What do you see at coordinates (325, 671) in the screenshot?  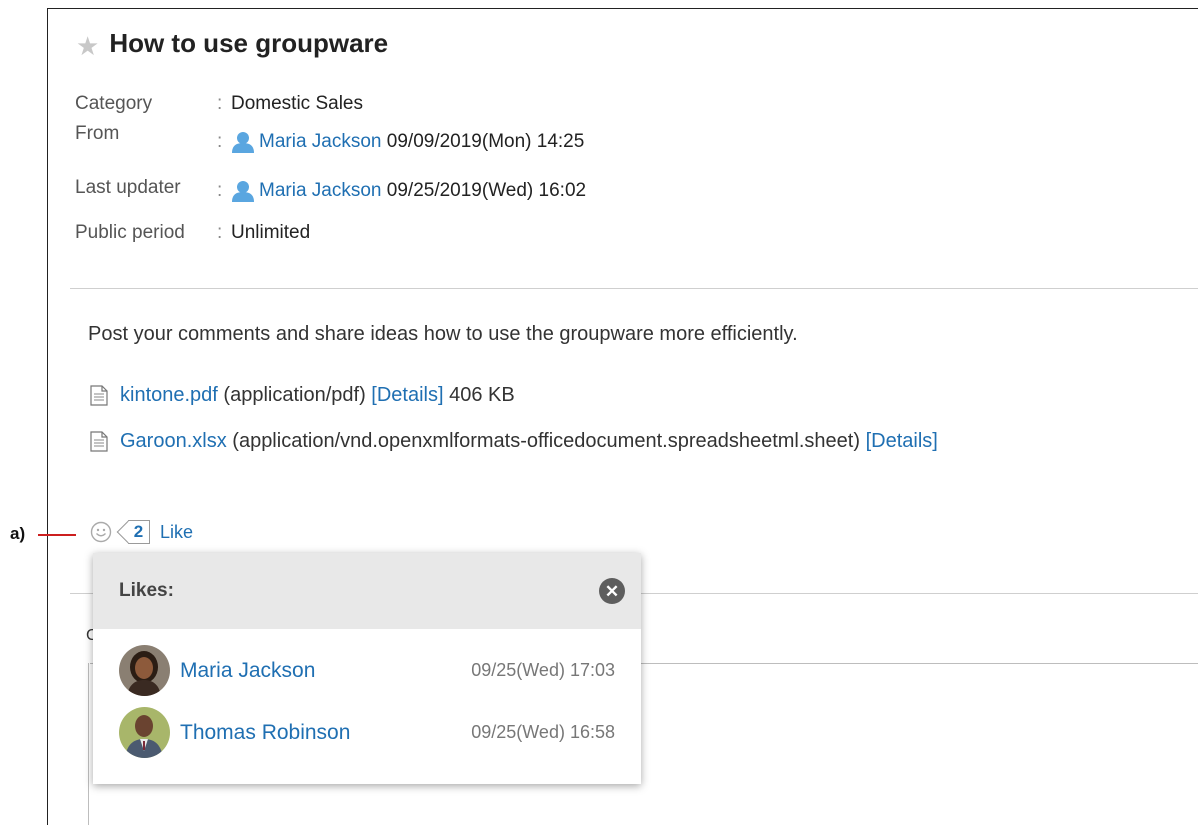 I see `liker-name-link: Maria Jackson` at bounding box center [325, 671].